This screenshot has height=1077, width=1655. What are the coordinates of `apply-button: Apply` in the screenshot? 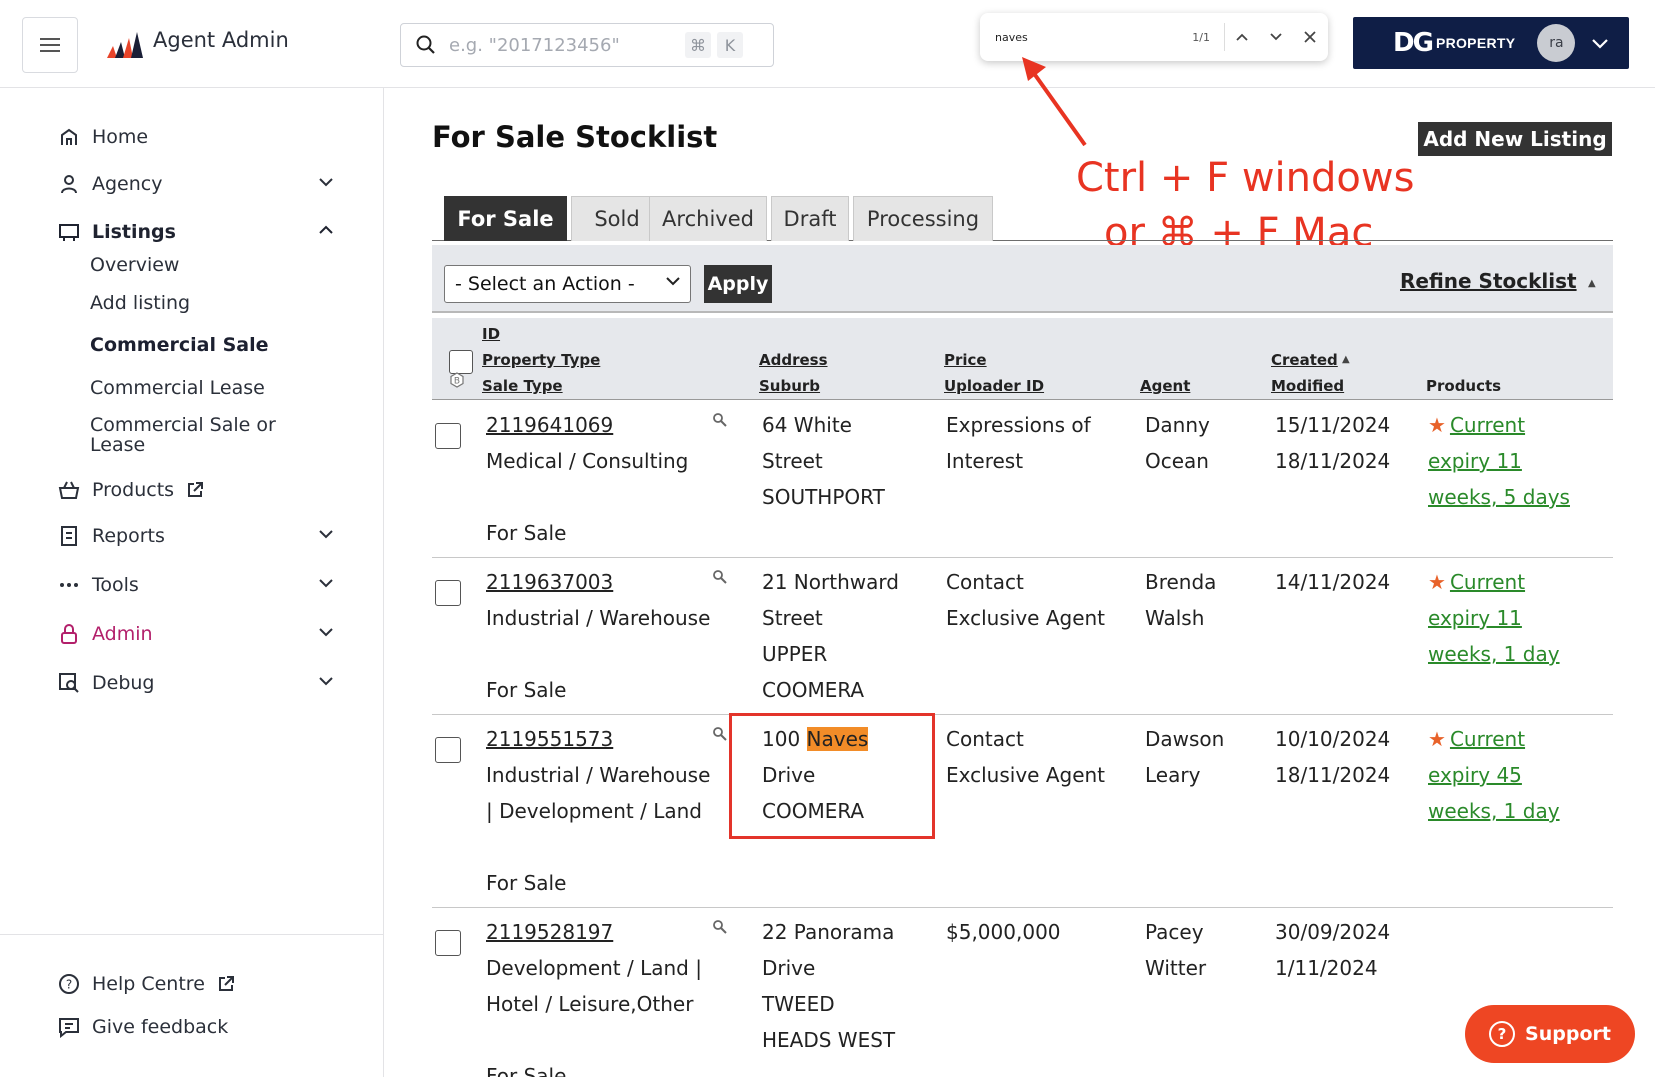 It's located at (738, 284).